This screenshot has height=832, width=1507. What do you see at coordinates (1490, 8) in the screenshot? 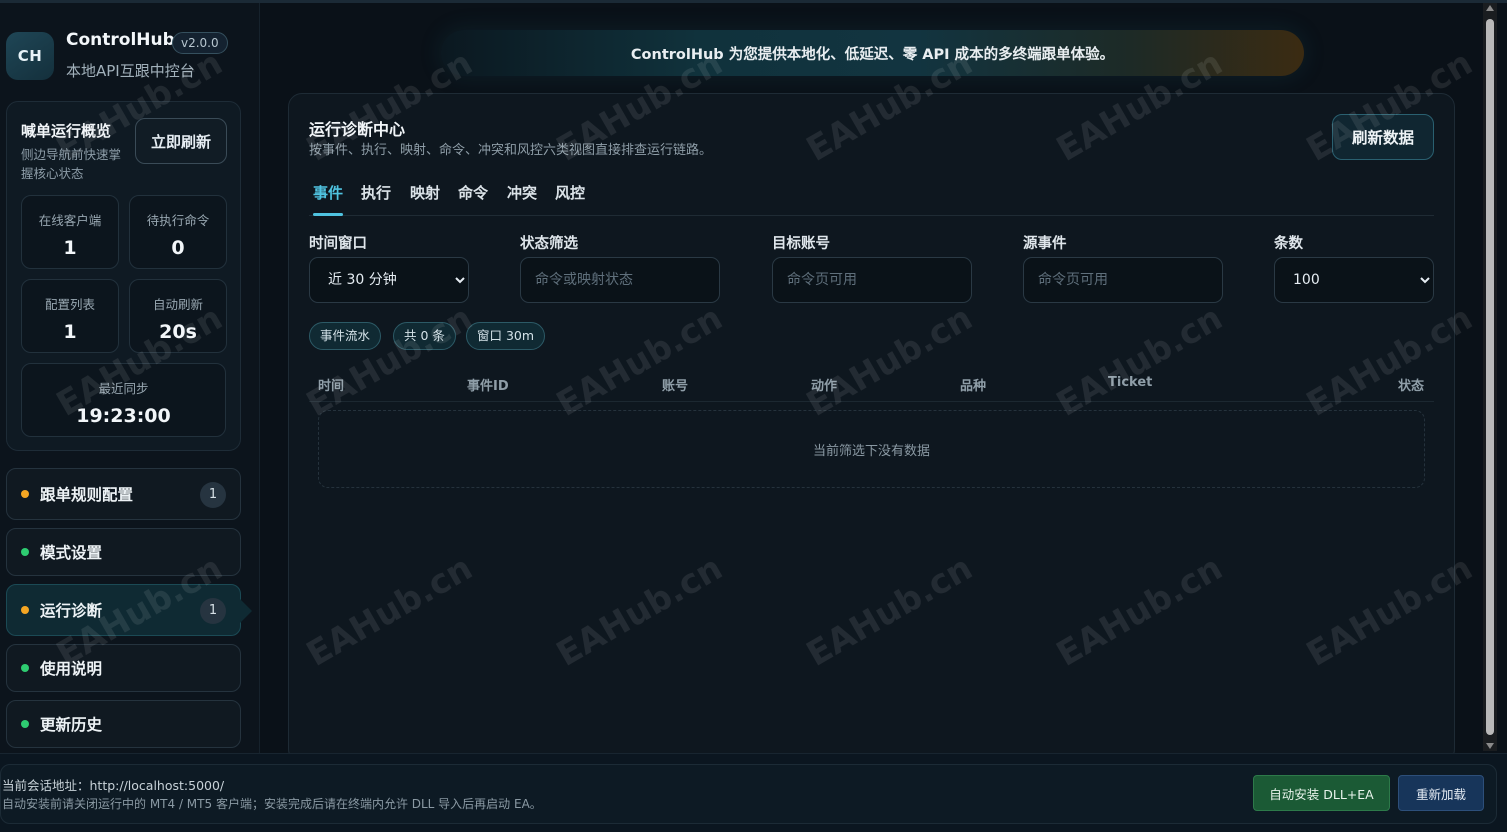
I see `scroll-up-icon` at bounding box center [1490, 8].